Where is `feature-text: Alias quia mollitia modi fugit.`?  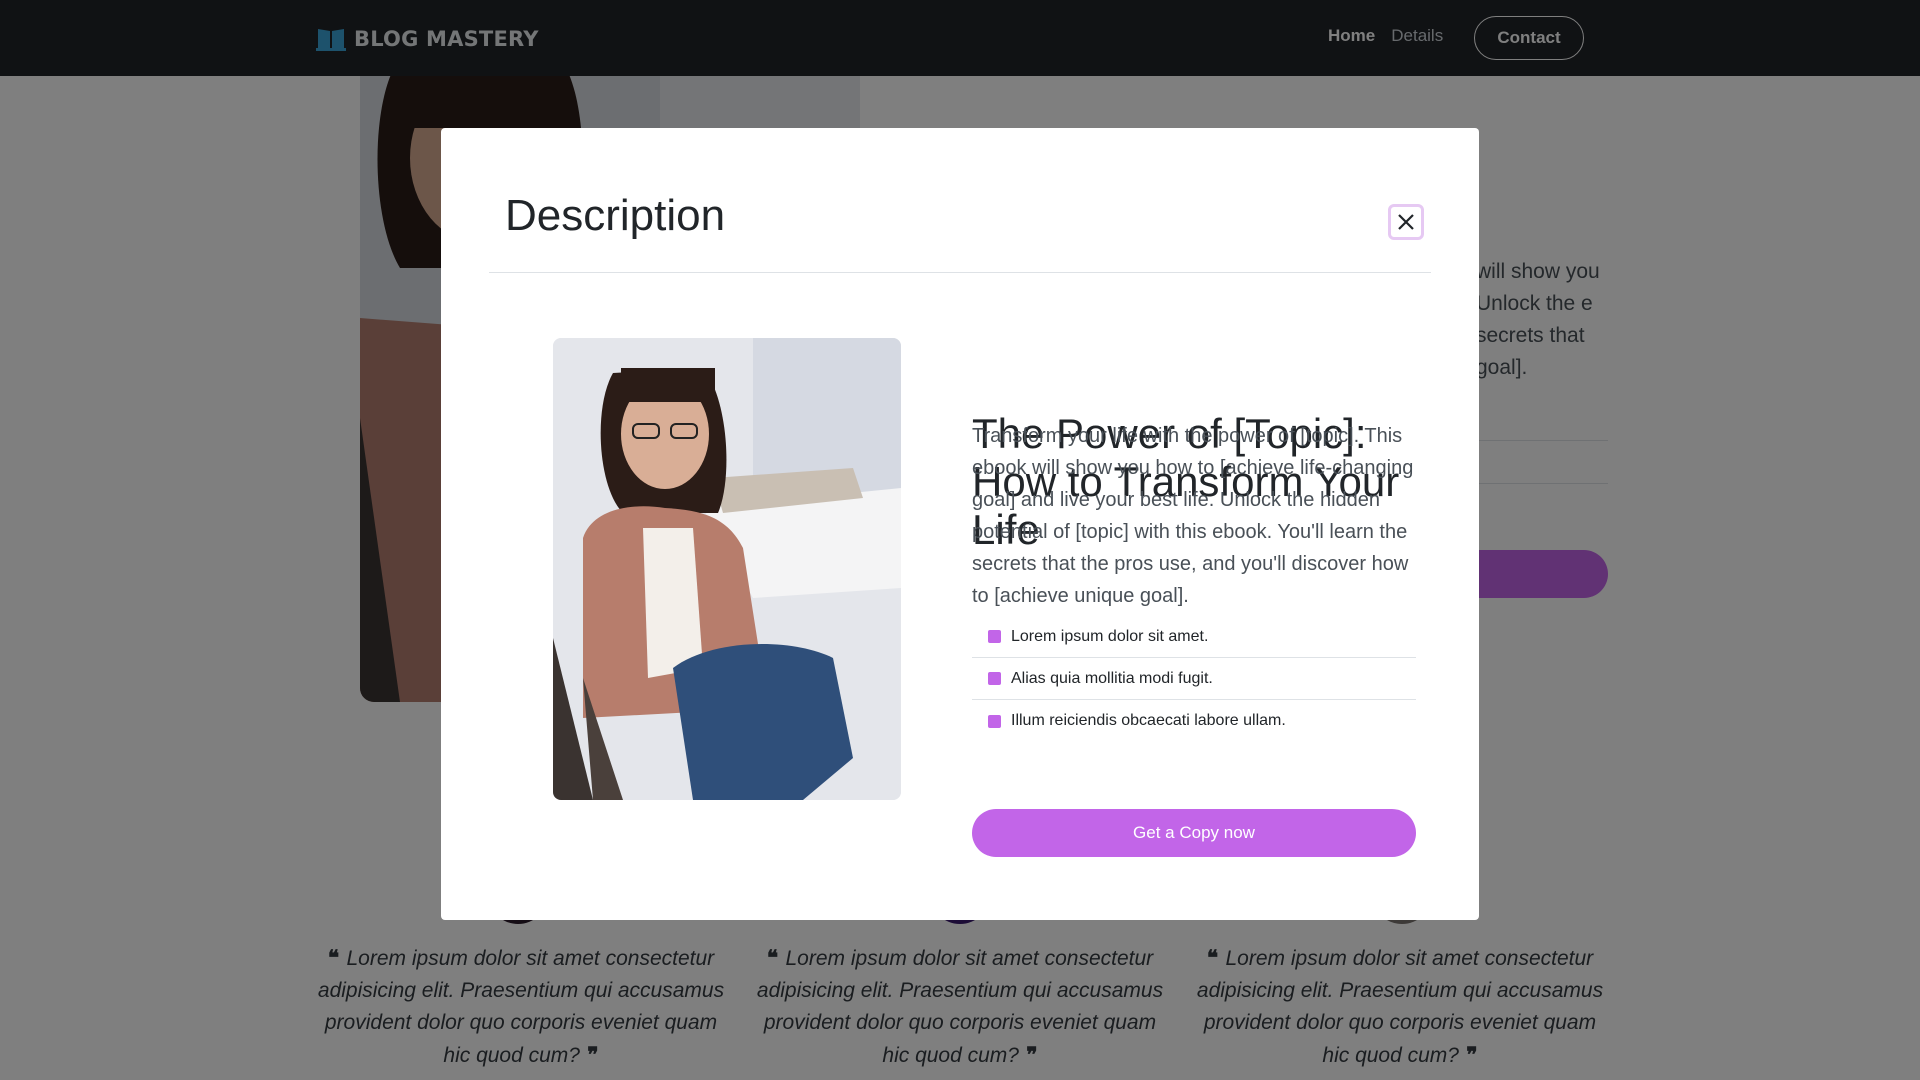
feature-text: Alias quia mollitia modi fugit. is located at coordinates (1112, 678).